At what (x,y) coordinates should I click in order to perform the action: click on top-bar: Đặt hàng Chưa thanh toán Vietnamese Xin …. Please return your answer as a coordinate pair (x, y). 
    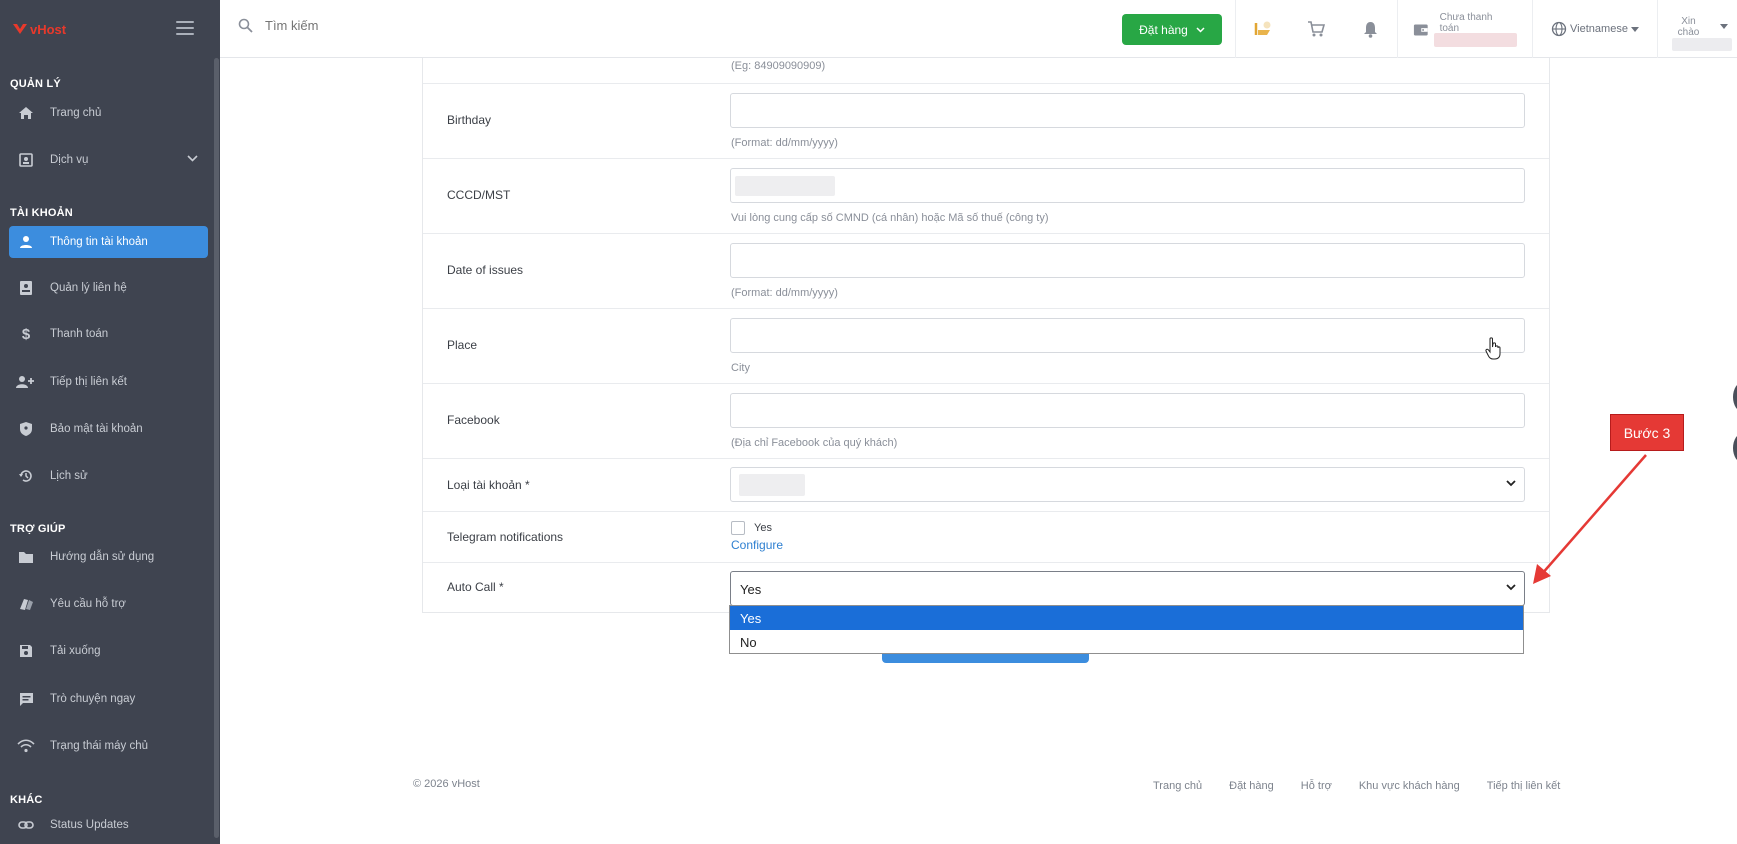
    Looking at the image, I should click on (978, 29).